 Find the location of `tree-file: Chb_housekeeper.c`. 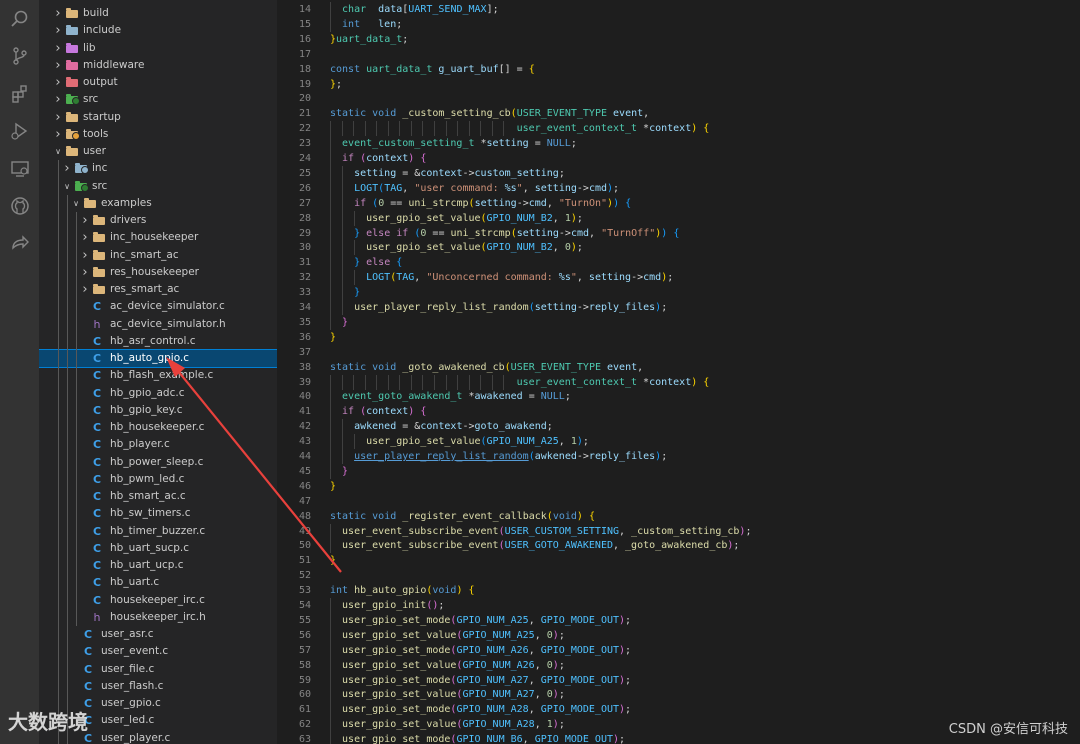

tree-file: Chb_housekeeper.c is located at coordinates (158, 427).